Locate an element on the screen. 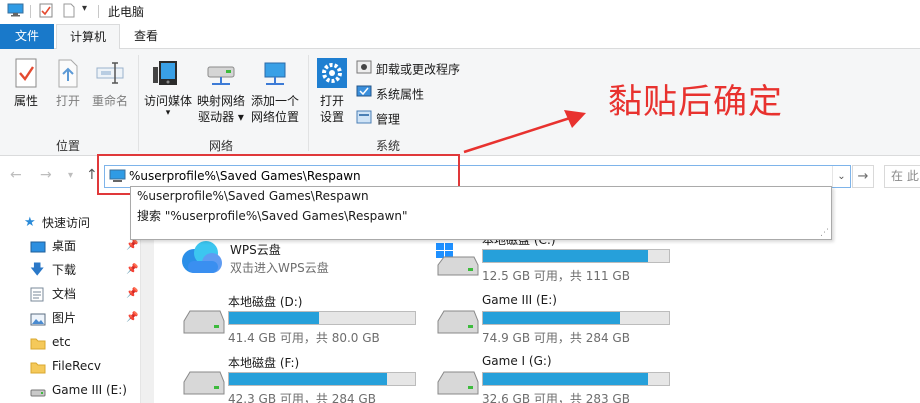 The image size is (920, 403). manage-button: 管理 is located at coordinates (378, 119).